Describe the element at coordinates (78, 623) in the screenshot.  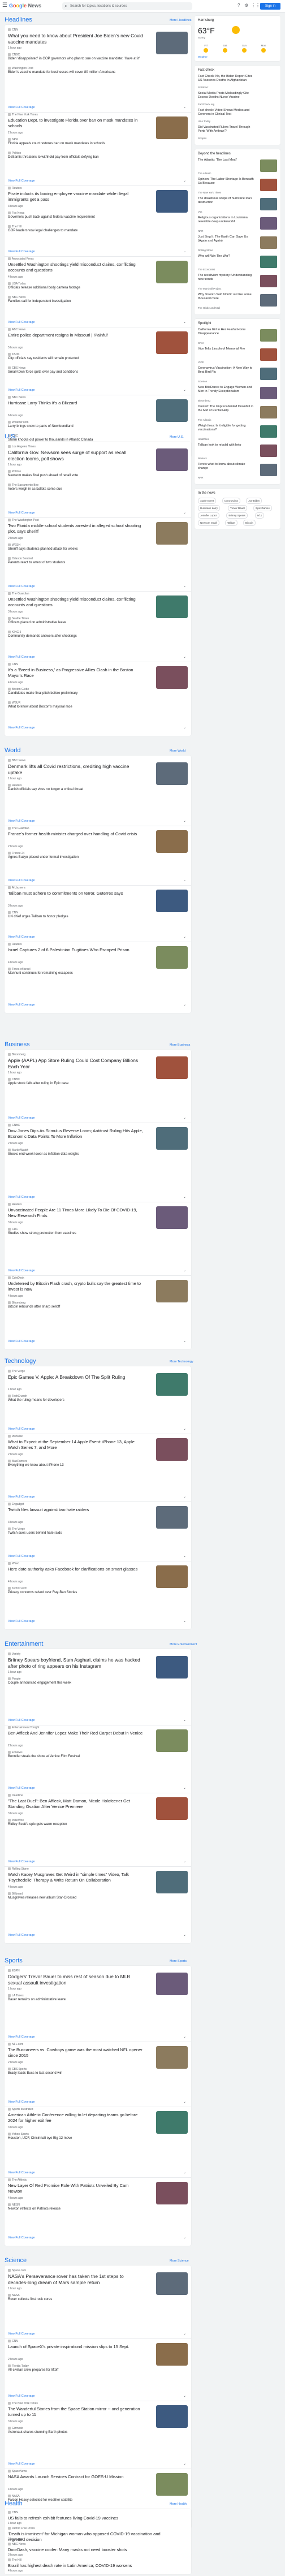
I see `related-headline: Officers placed on administrative leave` at that location.